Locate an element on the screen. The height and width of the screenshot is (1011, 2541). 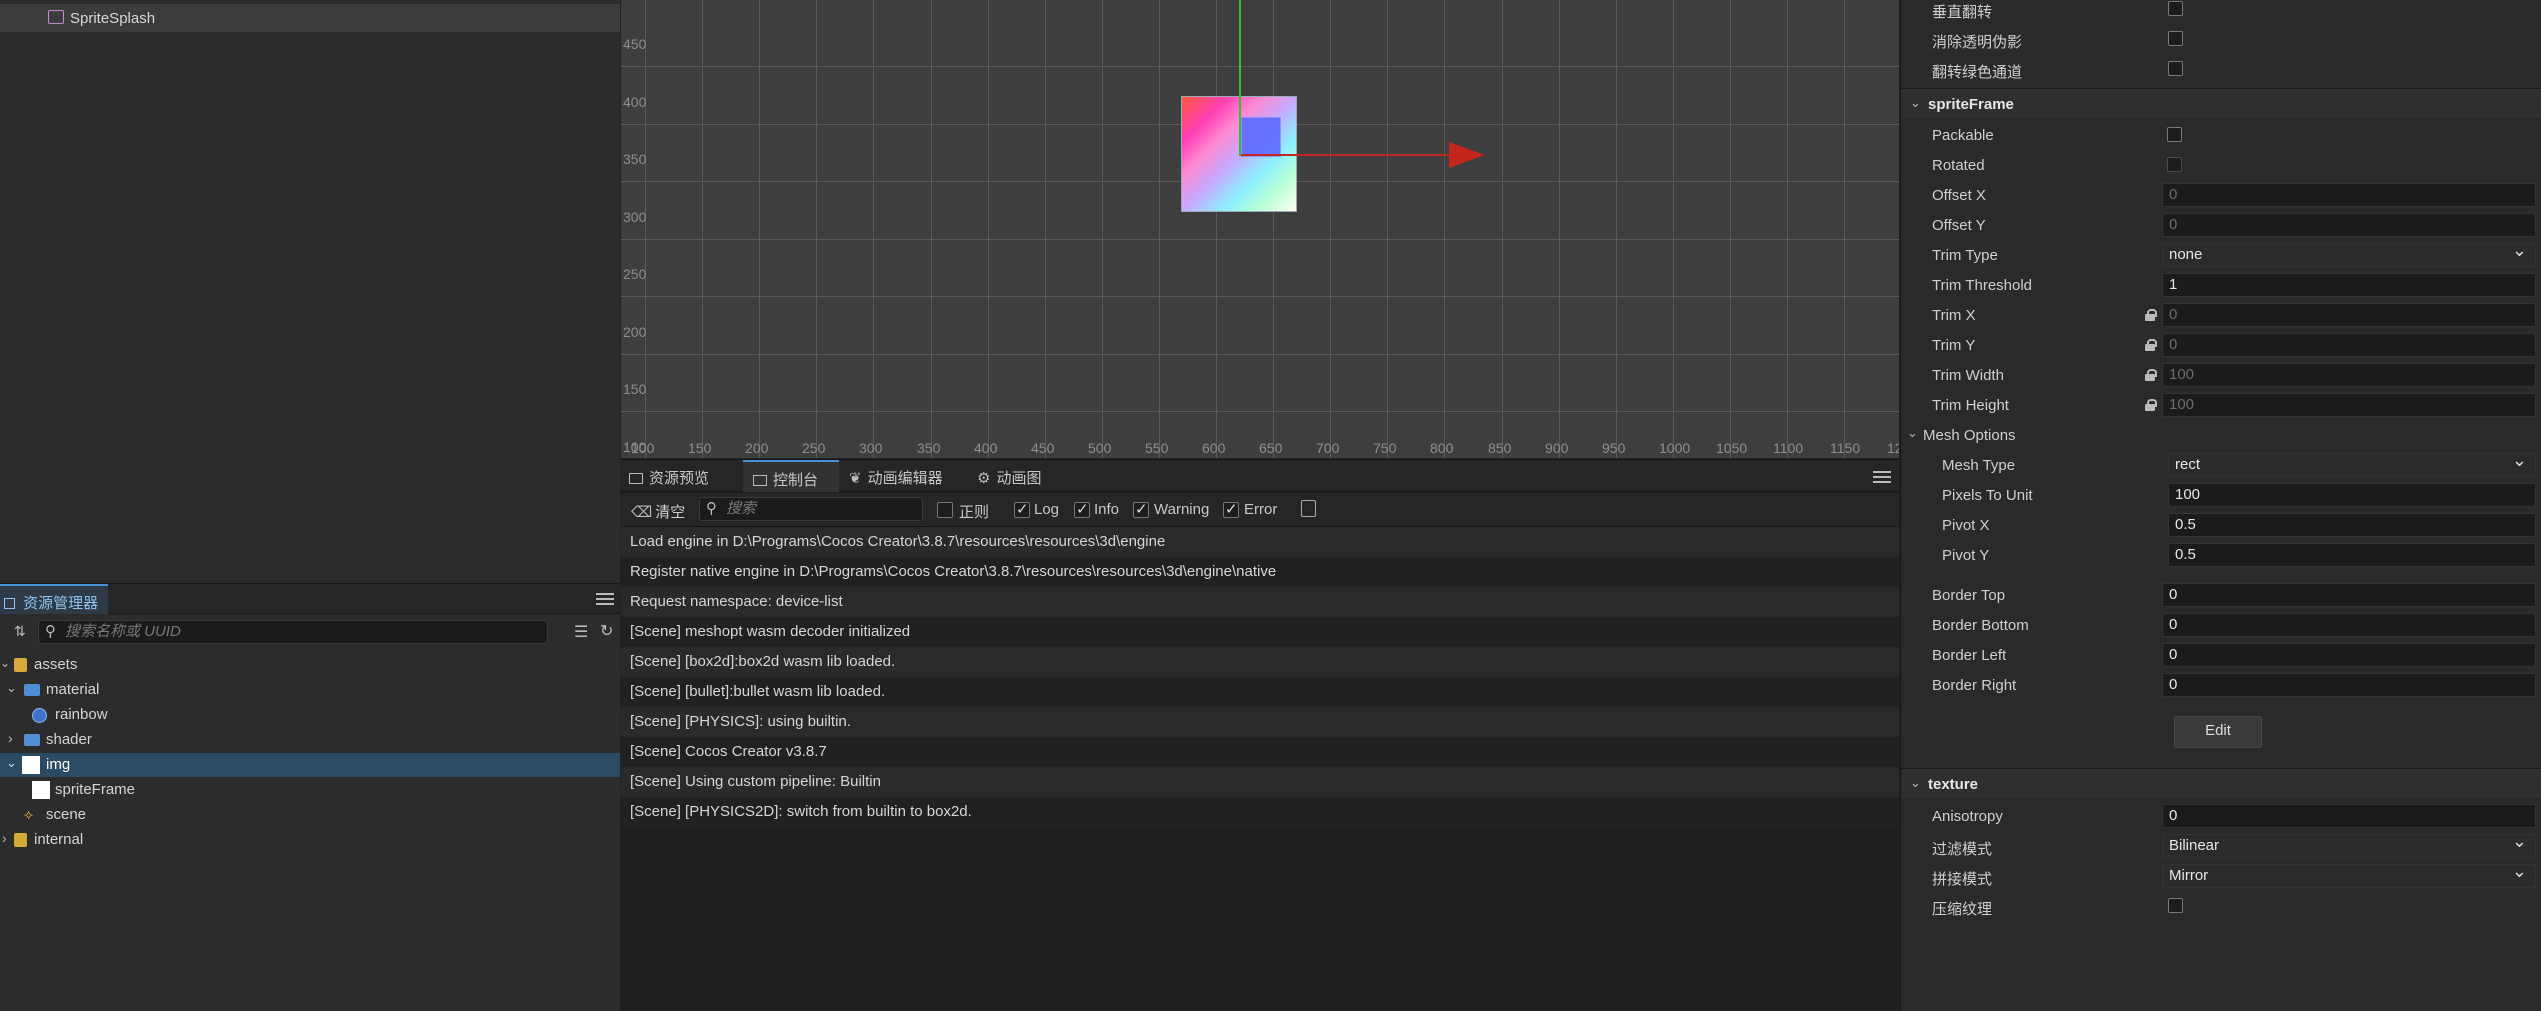
asset-tree-item: › internal is located at coordinates (310, 840).